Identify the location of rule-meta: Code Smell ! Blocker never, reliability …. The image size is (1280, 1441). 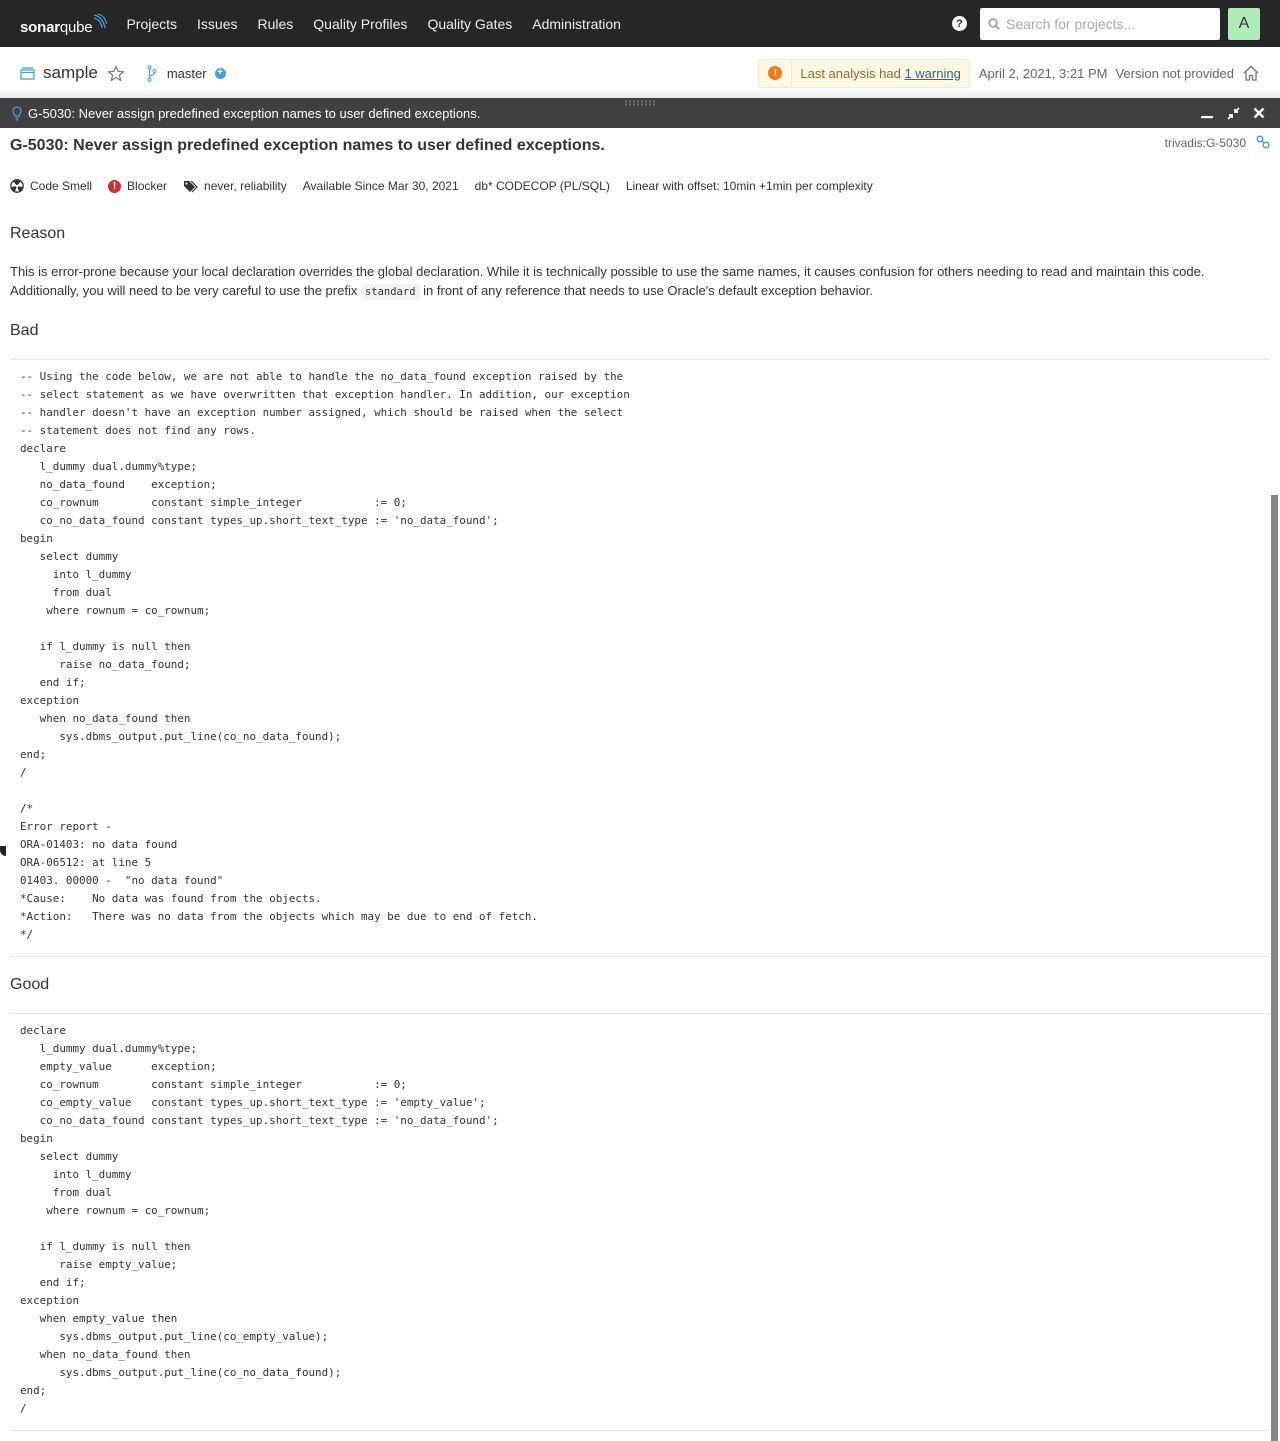
(449, 186).